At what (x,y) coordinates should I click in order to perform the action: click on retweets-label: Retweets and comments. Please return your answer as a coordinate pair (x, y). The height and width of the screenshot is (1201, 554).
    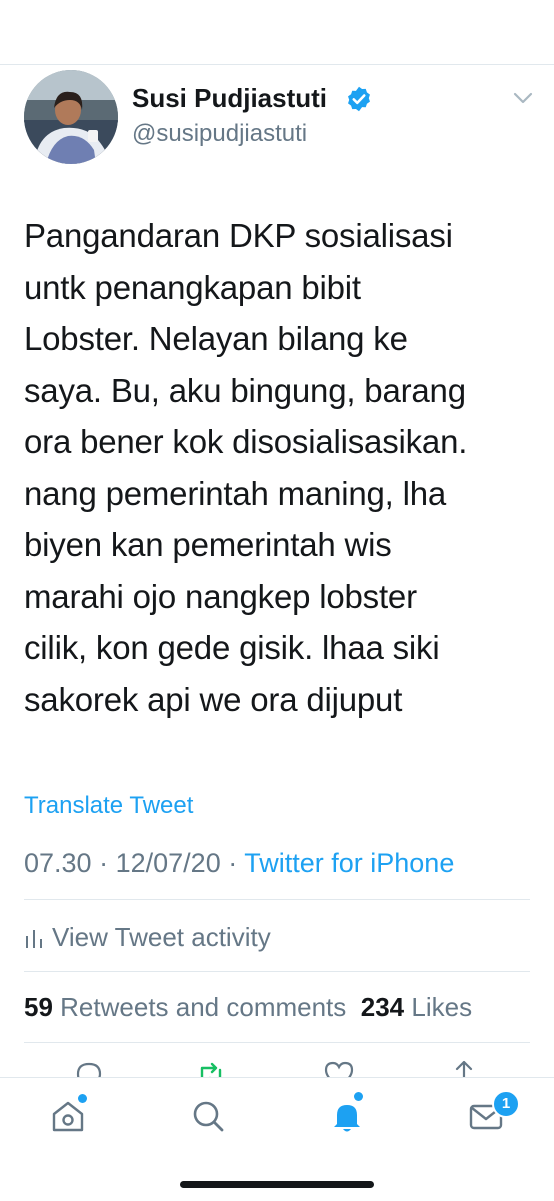
    Looking at the image, I should click on (203, 1007).